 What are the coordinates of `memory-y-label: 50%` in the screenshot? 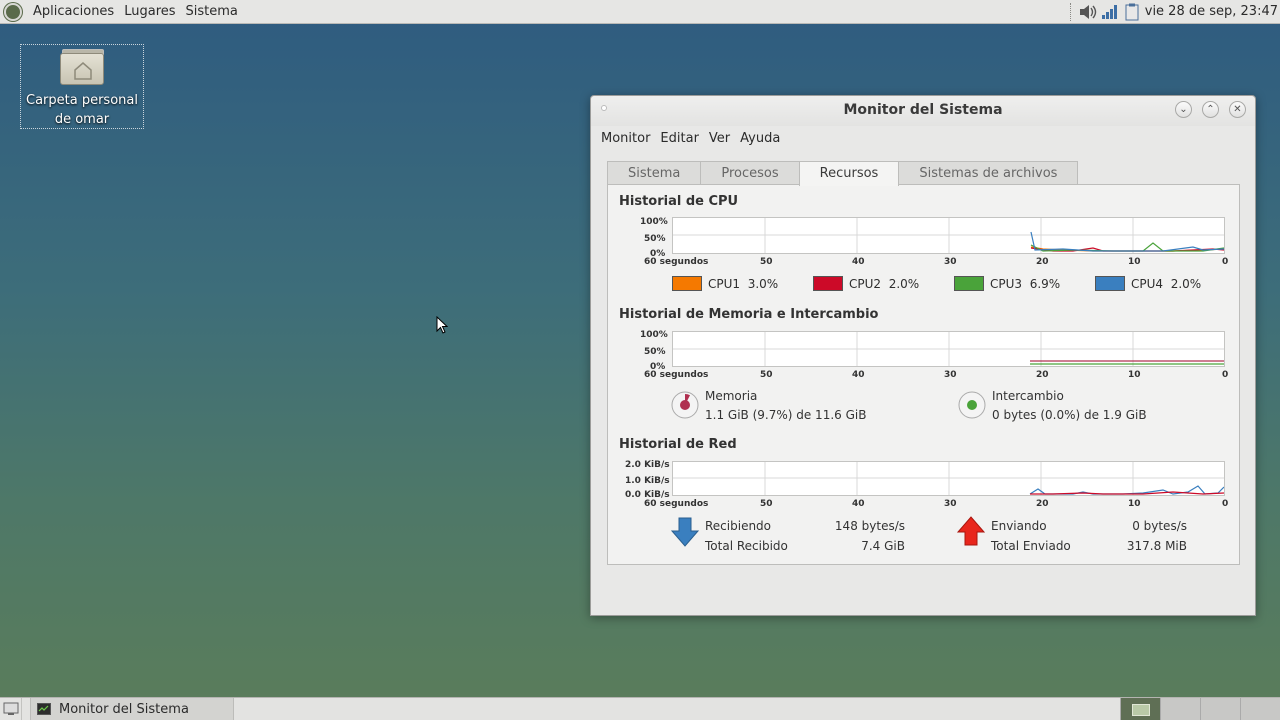 It's located at (655, 352).